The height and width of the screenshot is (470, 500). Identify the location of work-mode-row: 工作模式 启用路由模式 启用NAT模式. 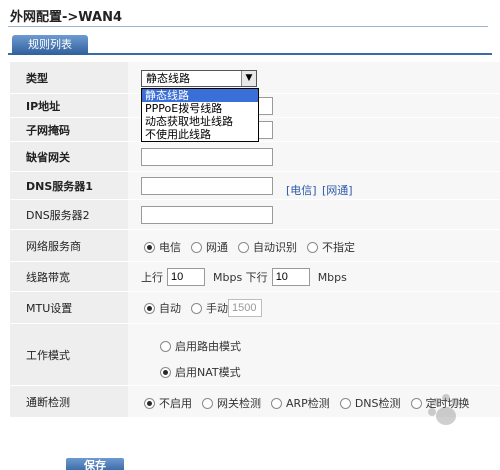
(255, 355).